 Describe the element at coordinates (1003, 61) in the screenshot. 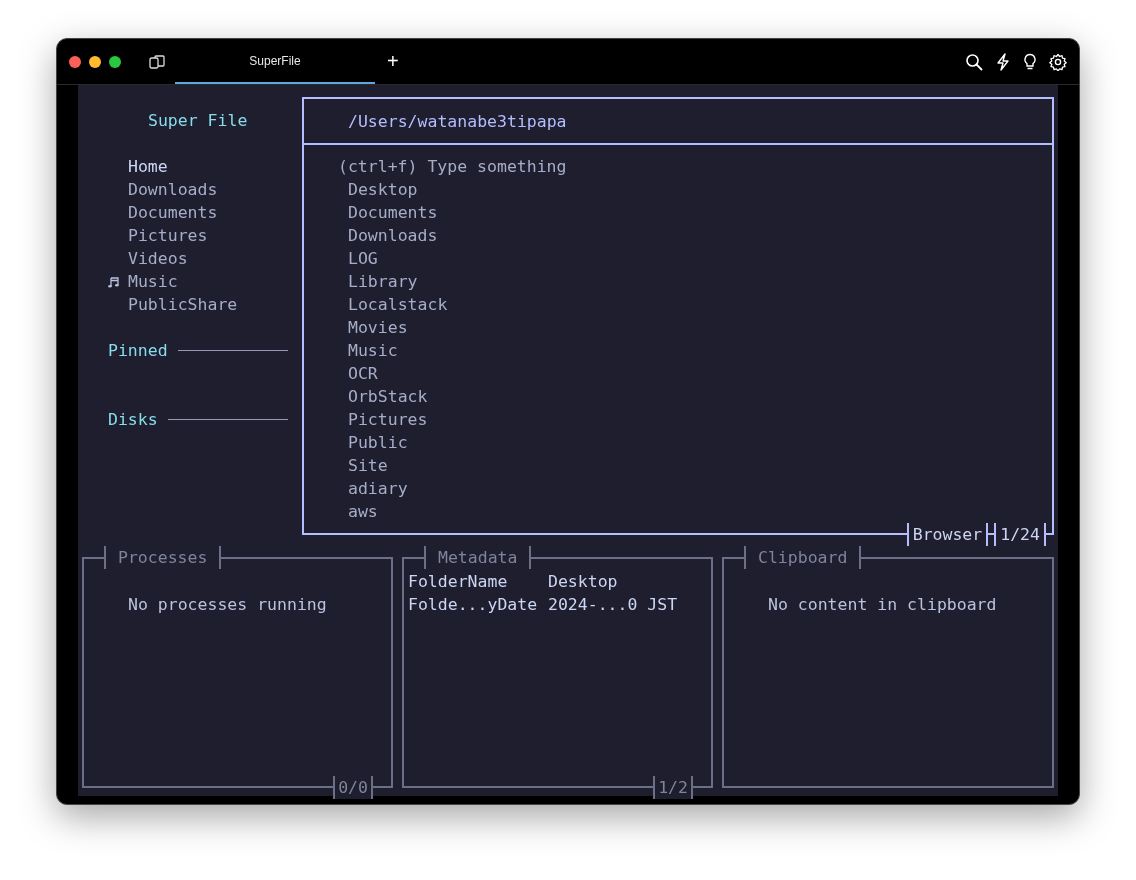

I see `lightning-icon` at that location.